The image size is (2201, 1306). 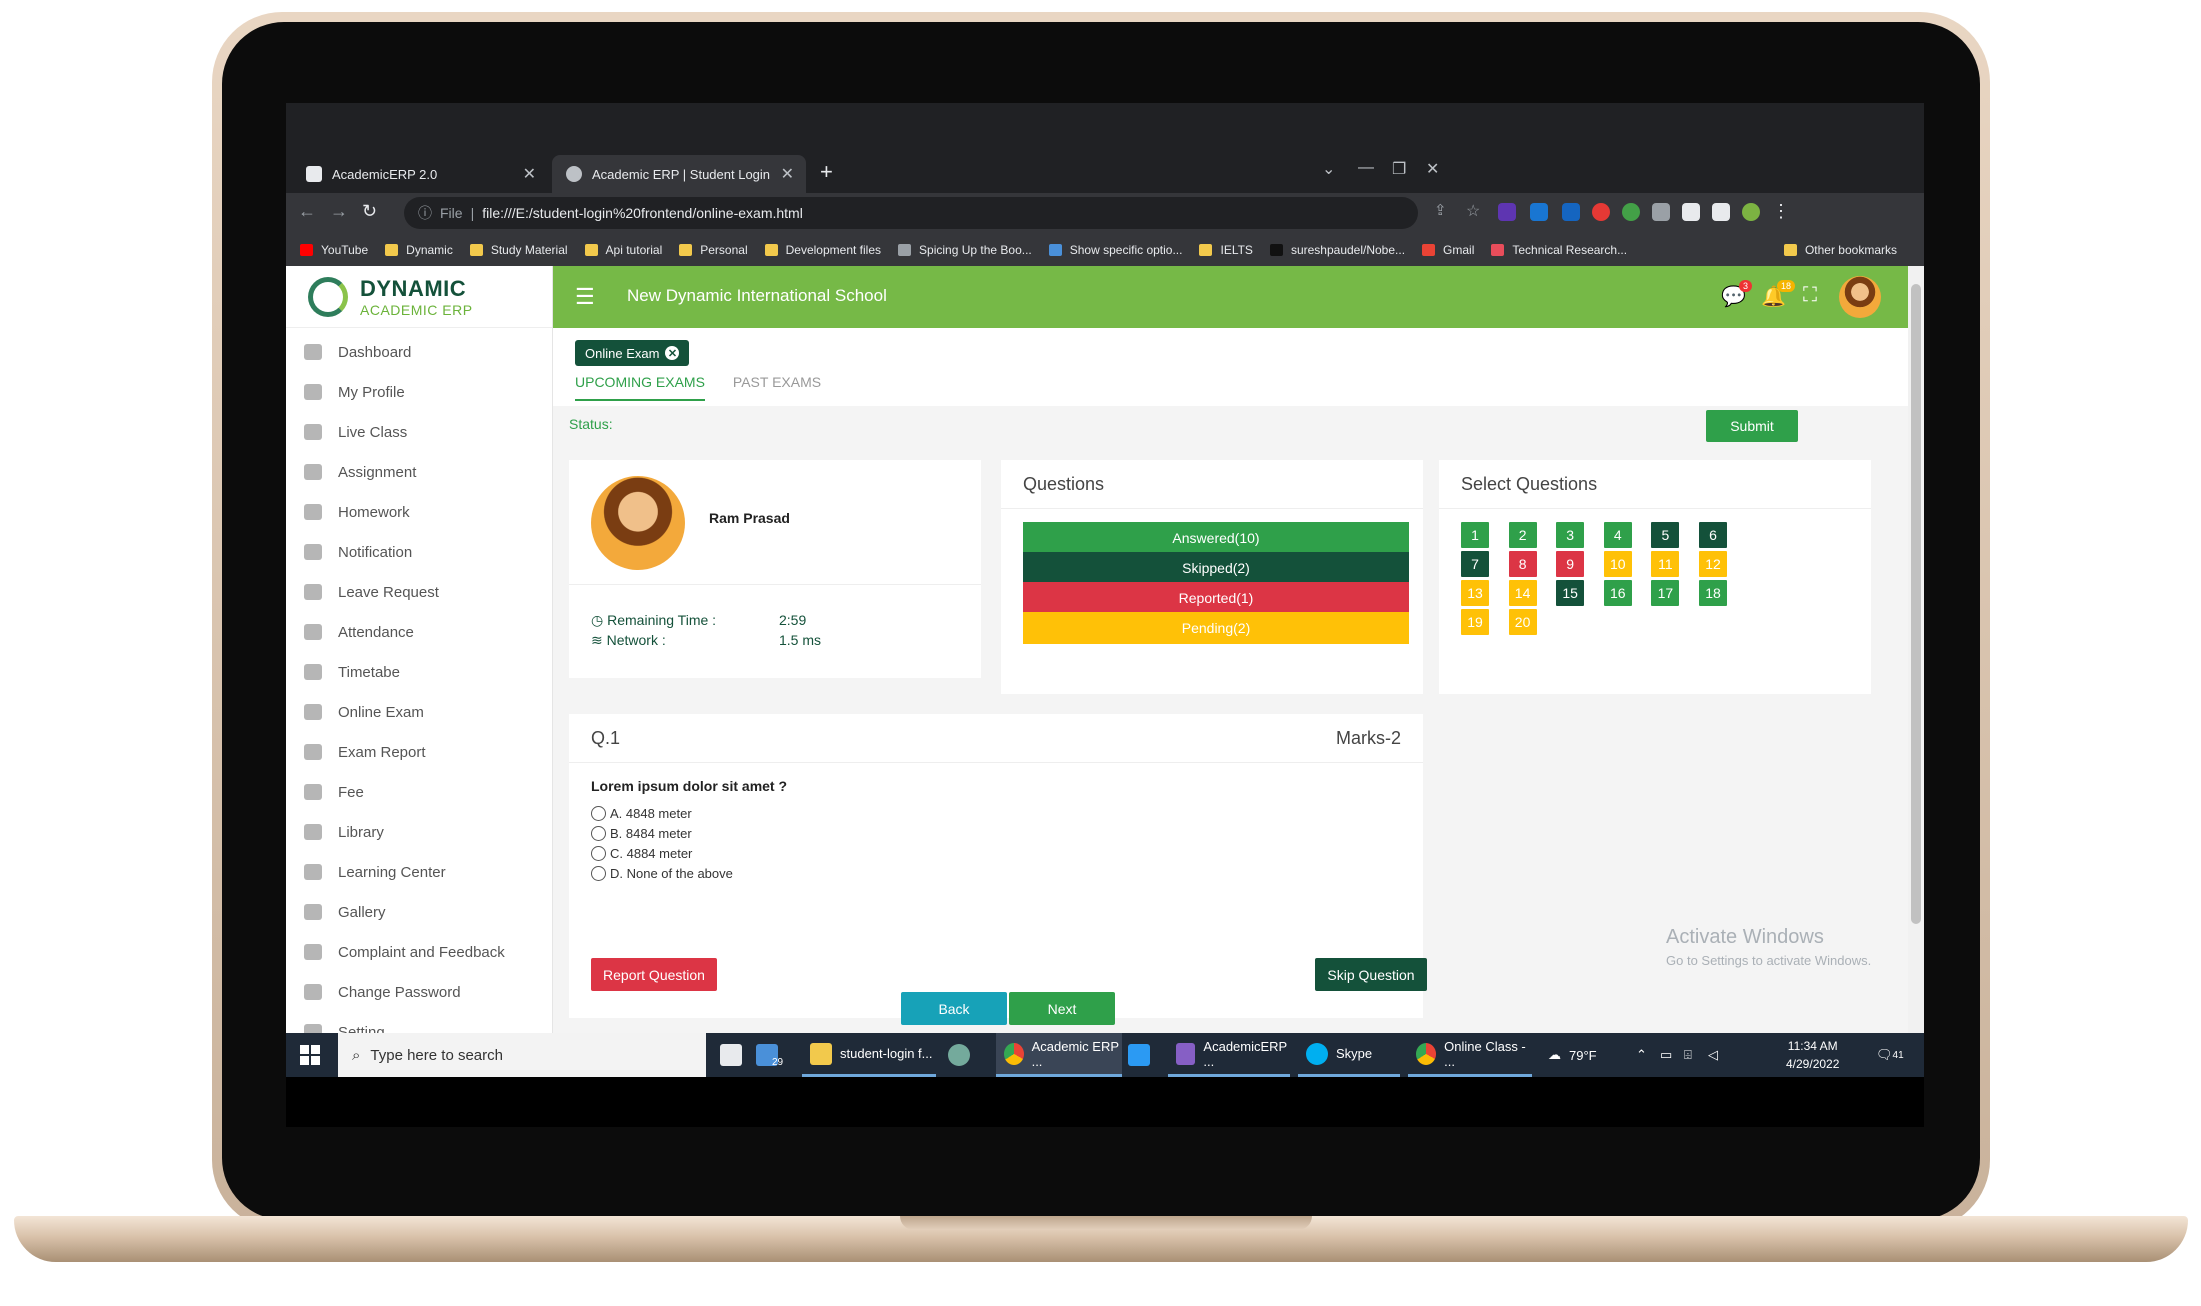 I want to click on page-scrollbar, so click(x=1916, y=649).